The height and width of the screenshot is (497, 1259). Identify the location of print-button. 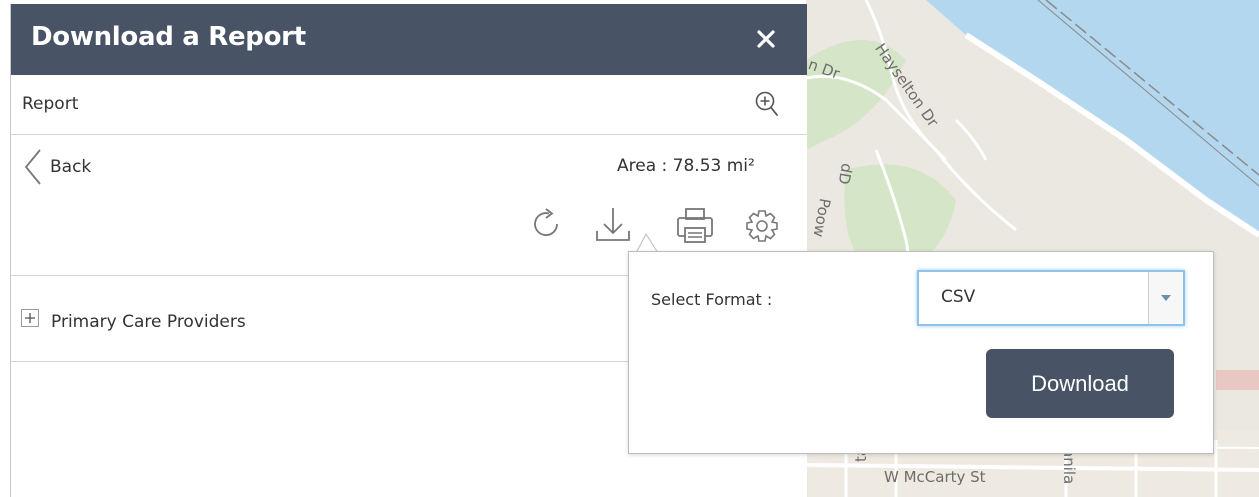
(695, 226).